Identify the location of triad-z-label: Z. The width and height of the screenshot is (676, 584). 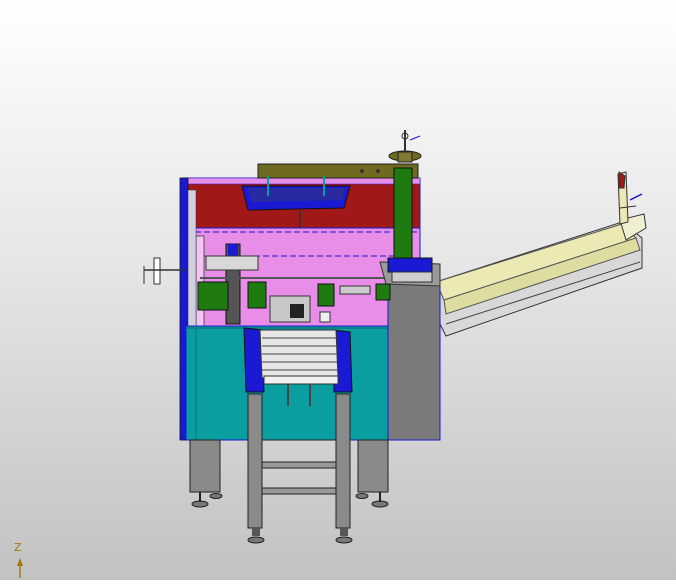
(18, 547).